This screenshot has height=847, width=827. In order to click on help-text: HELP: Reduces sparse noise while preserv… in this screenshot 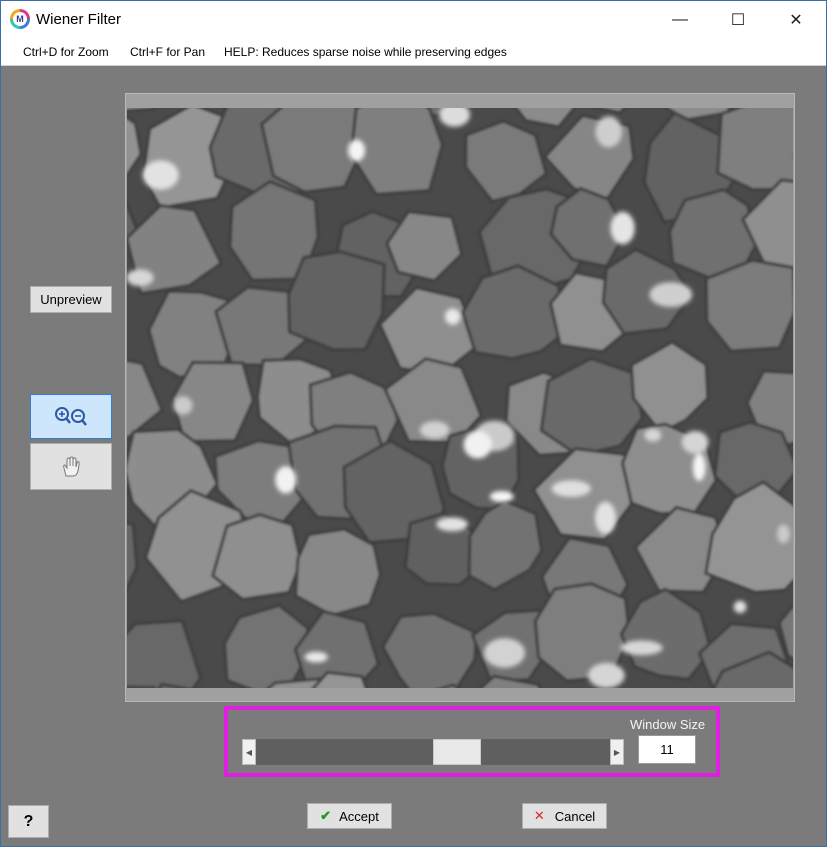, I will do `click(365, 52)`.